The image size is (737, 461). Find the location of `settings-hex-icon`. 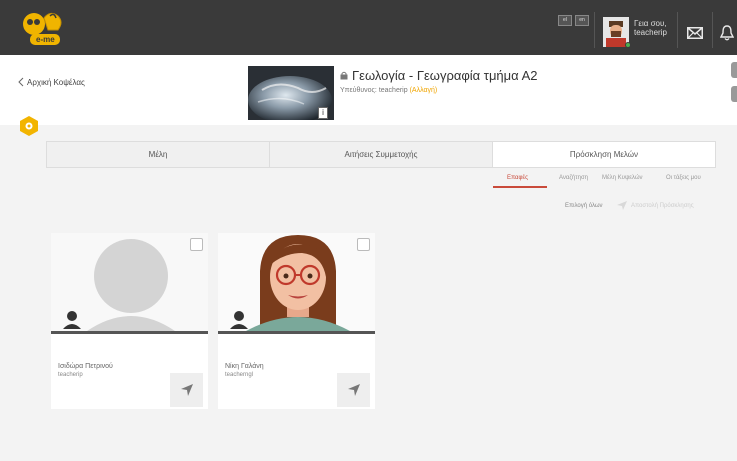

settings-hex-icon is located at coordinates (29, 128).